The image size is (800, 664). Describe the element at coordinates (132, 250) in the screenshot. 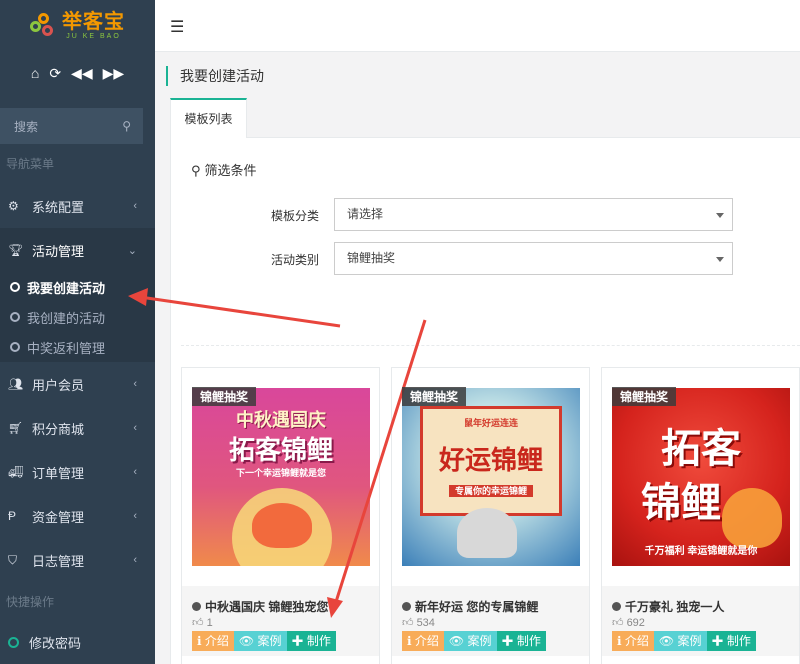

I see `chevron-down-icon: ⌄` at that location.